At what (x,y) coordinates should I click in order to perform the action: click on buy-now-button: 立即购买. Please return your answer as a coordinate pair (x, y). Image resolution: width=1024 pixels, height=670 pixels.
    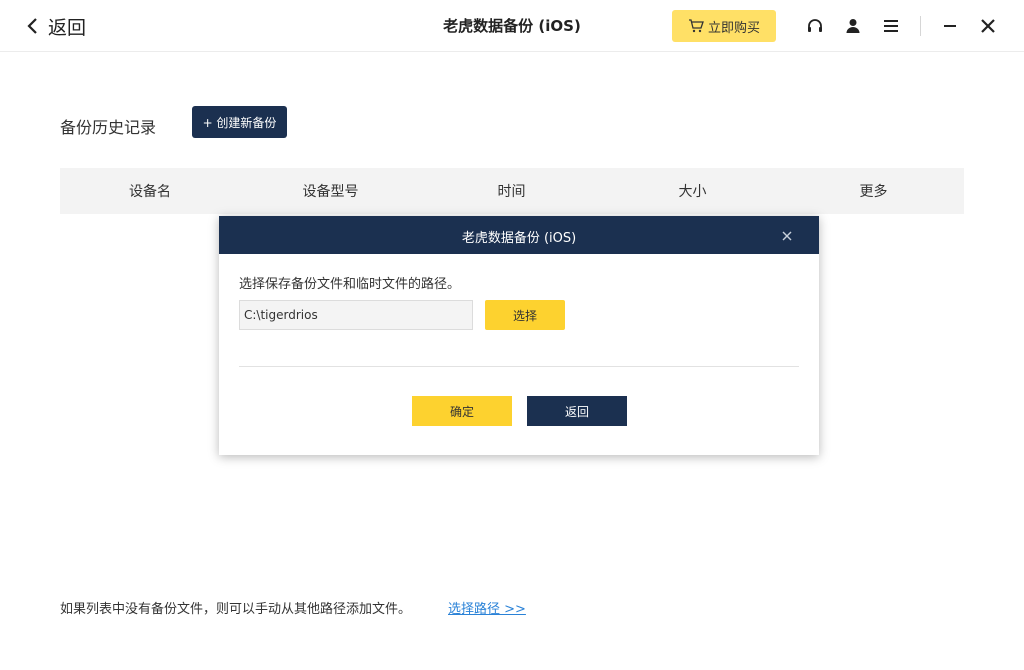
    Looking at the image, I should click on (724, 26).